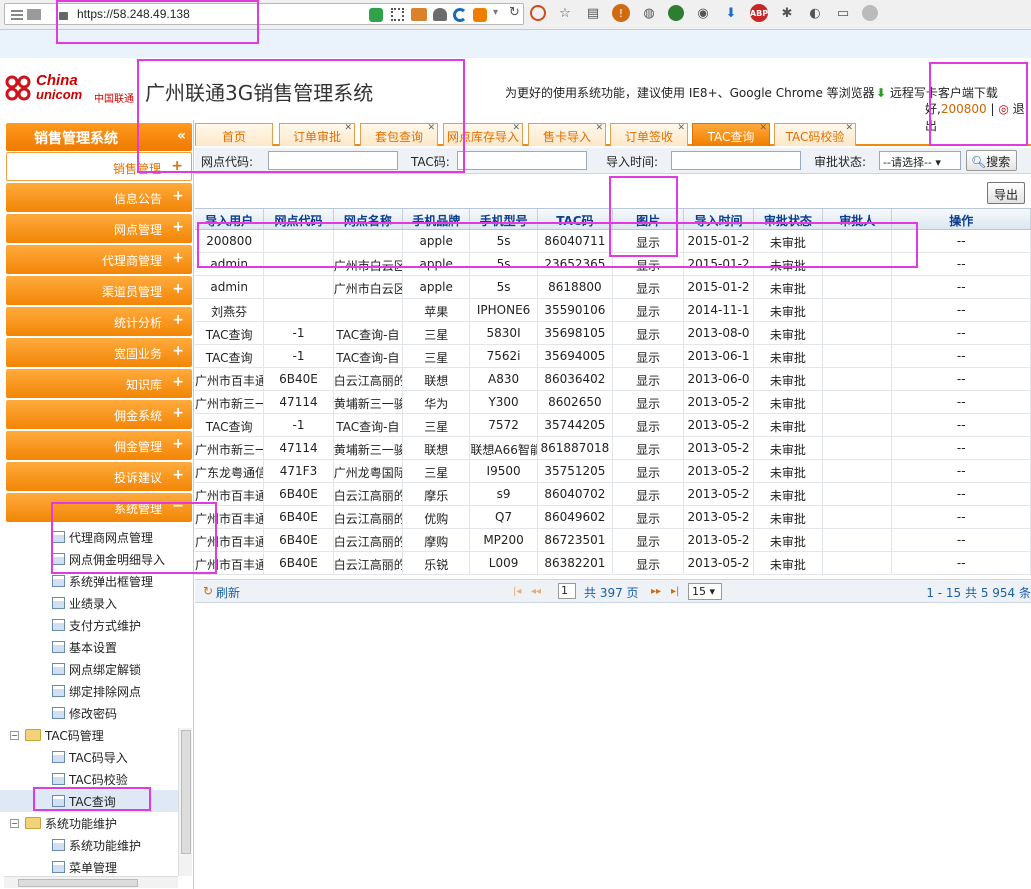 This screenshot has height=889, width=1031. I want to click on tab-4: 售卡导入 ✕, so click(567, 134).